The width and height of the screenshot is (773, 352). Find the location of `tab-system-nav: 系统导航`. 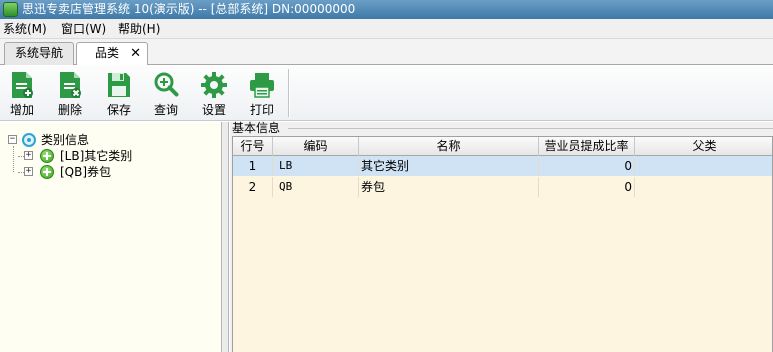

tab-system-nav: 系统导航 is located at coordinates (39, 53).